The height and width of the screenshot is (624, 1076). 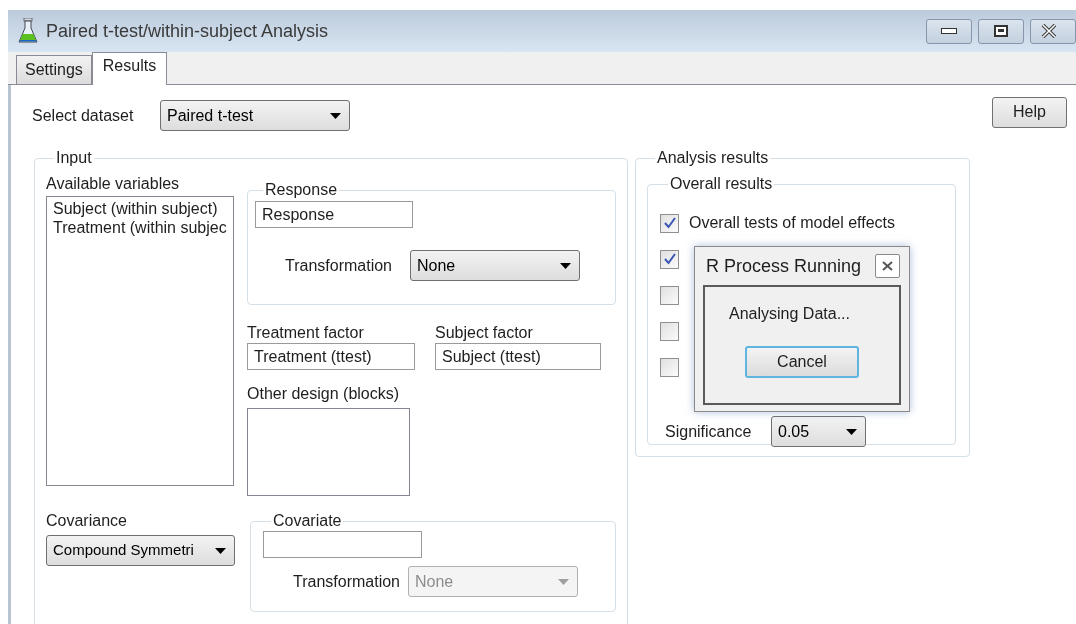 What do you see at coordinates (140, 227) in the screenshot?
I see `list-item: Treatment (within subjec` at bounding box center [140, 227].